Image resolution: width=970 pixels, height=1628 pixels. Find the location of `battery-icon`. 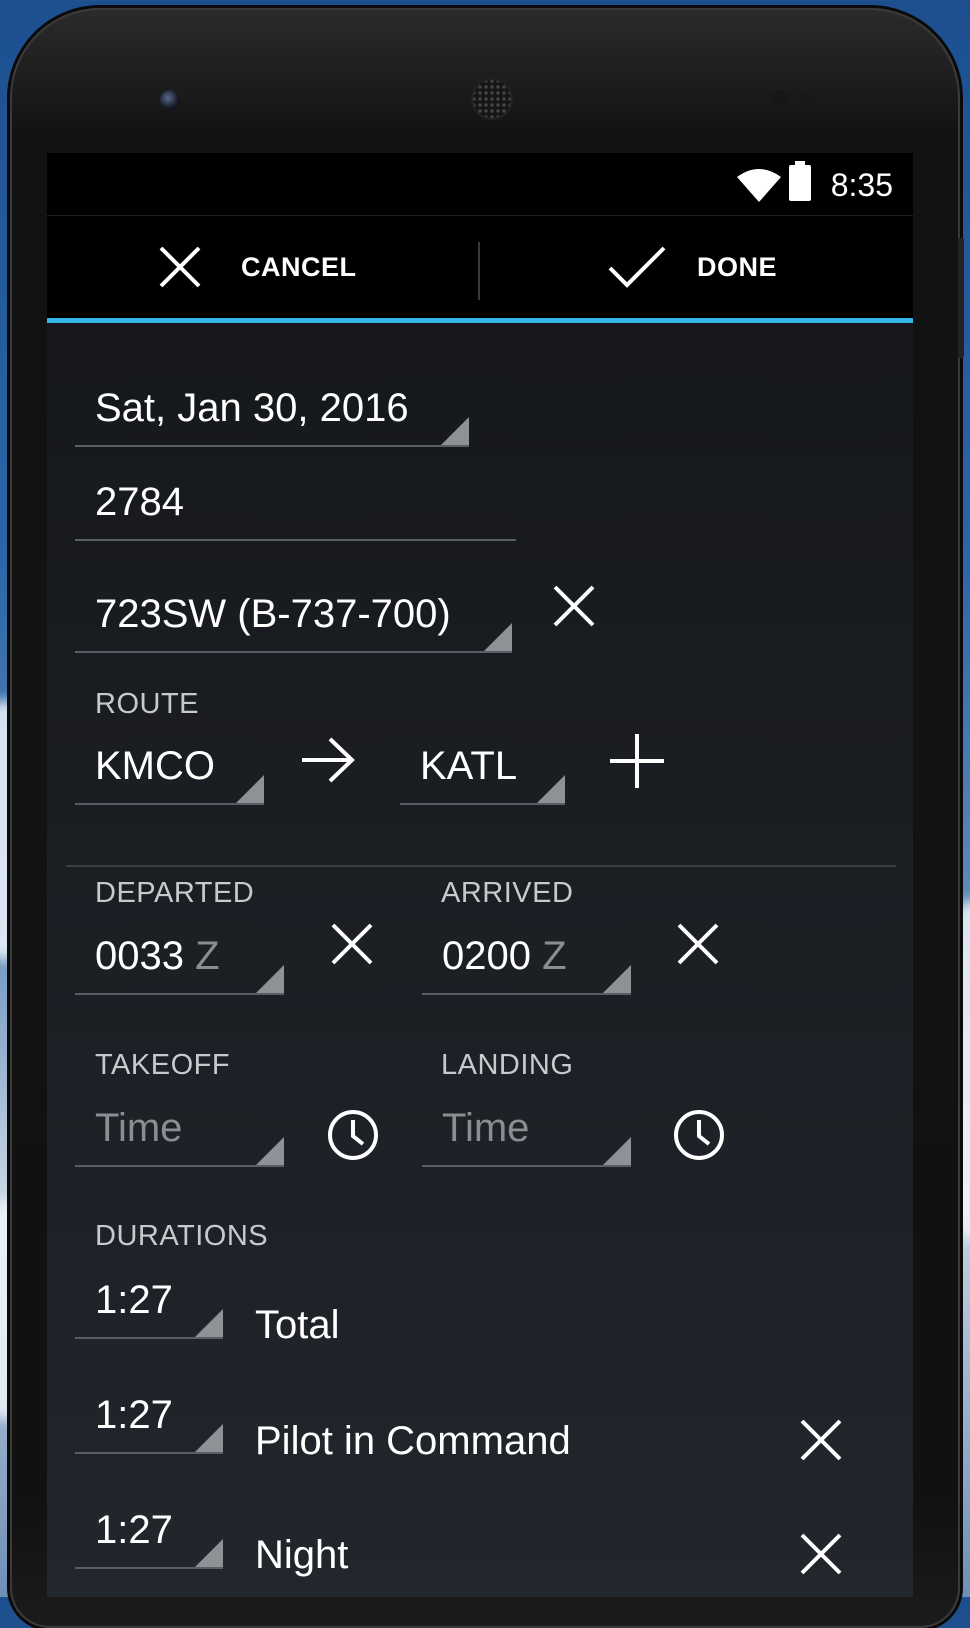

battery-icon is located at coordinates (800, 181).